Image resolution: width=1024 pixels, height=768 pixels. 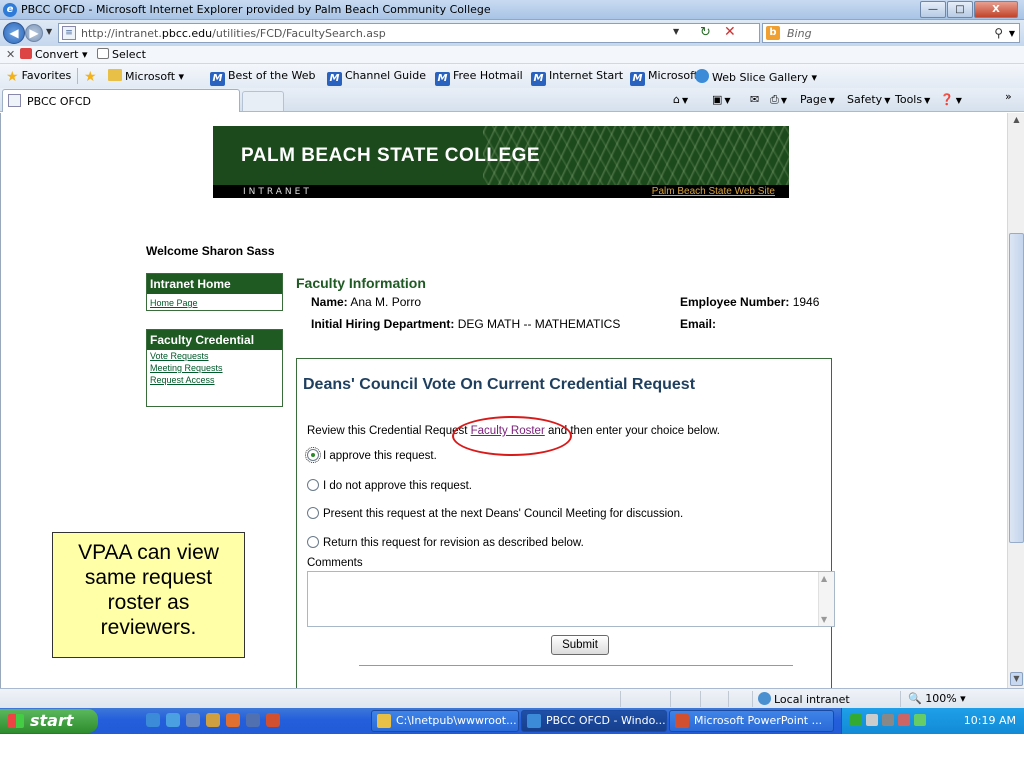 I want to click on scroll-thumb, so click(x=1016, y=388).